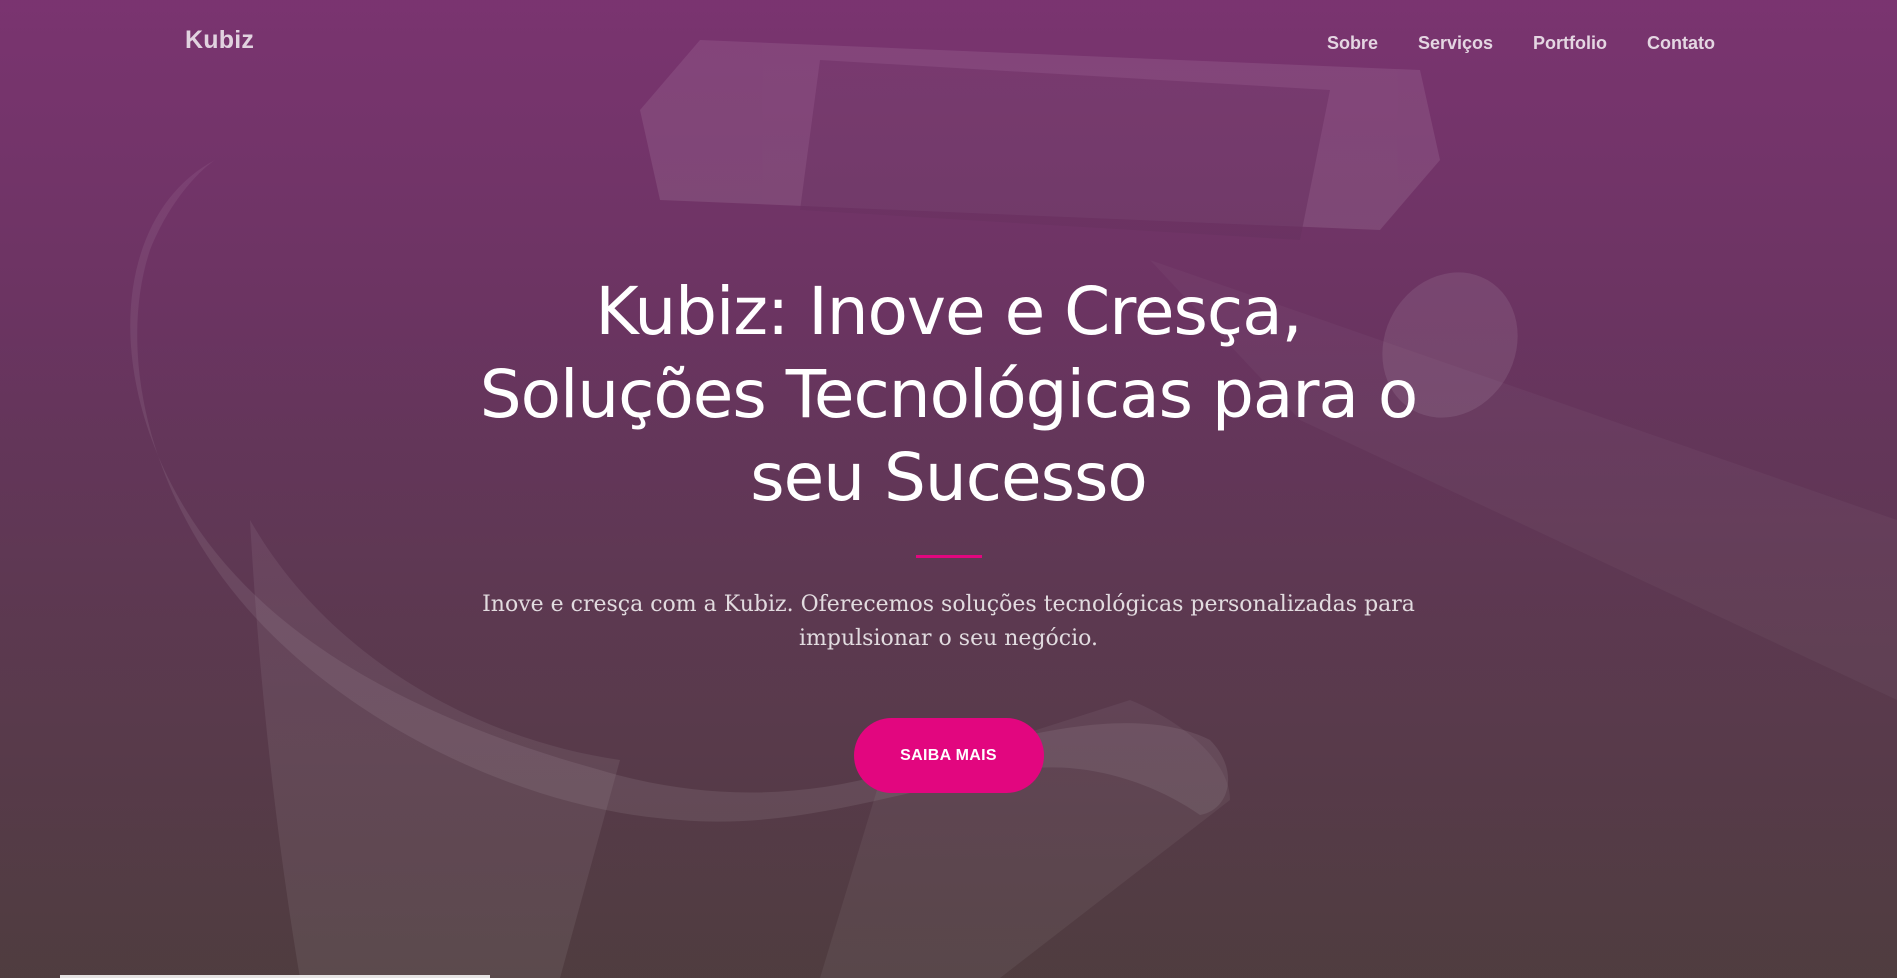 This screenshot has height=978, width=1897. What do you see at coordinates (1570, 43) in the screenshot?
I see `nav-link-portfolio: Portfolio` at bounding box center [1570, 43].